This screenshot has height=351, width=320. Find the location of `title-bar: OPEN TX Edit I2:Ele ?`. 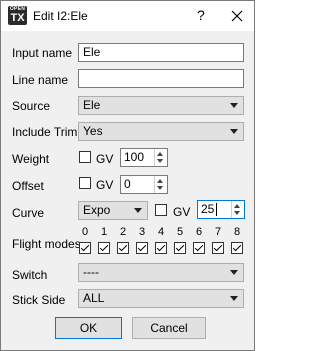

title-bar: OPEN TX Edit I2:Ele ? is located at coordinates (127, 16).